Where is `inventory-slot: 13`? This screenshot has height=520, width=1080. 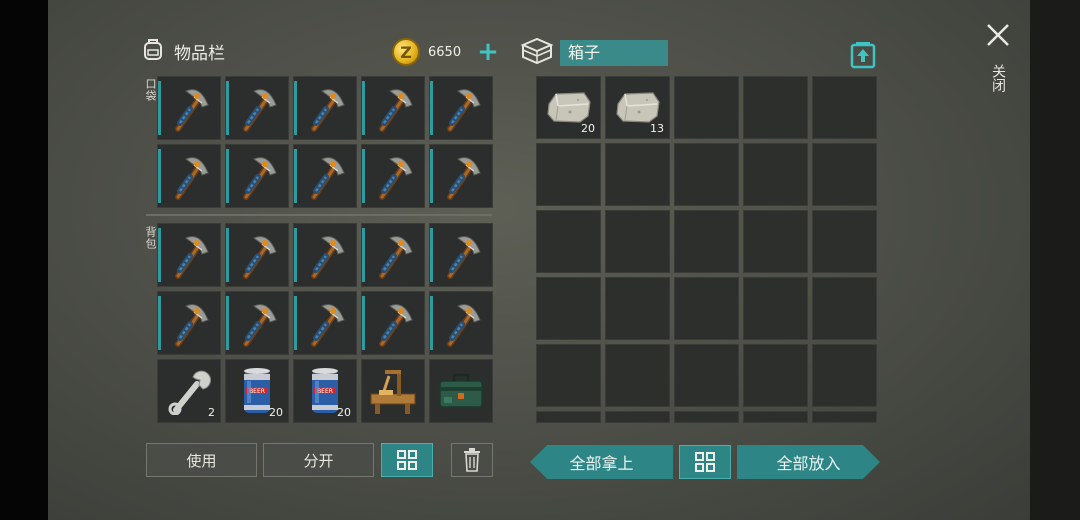
inventory-slot: 13 is located at coordinates (637, 107).